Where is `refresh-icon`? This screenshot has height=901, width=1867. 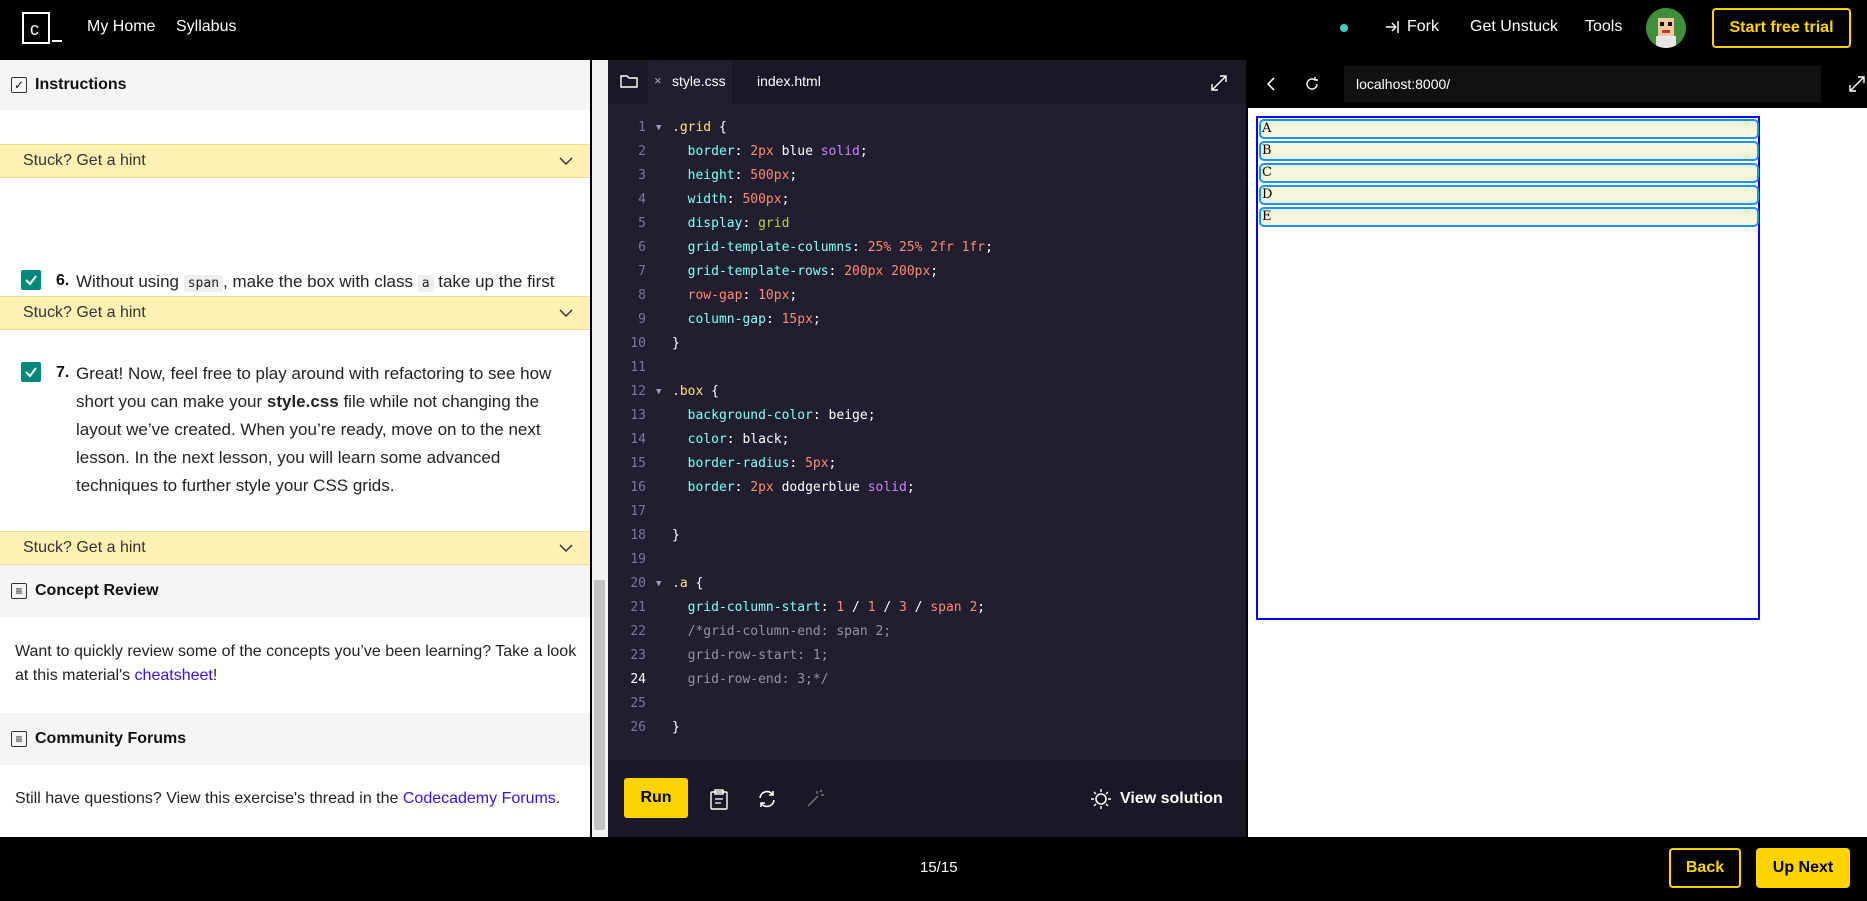
refresh-icon is located at coordinates (1312, 84).